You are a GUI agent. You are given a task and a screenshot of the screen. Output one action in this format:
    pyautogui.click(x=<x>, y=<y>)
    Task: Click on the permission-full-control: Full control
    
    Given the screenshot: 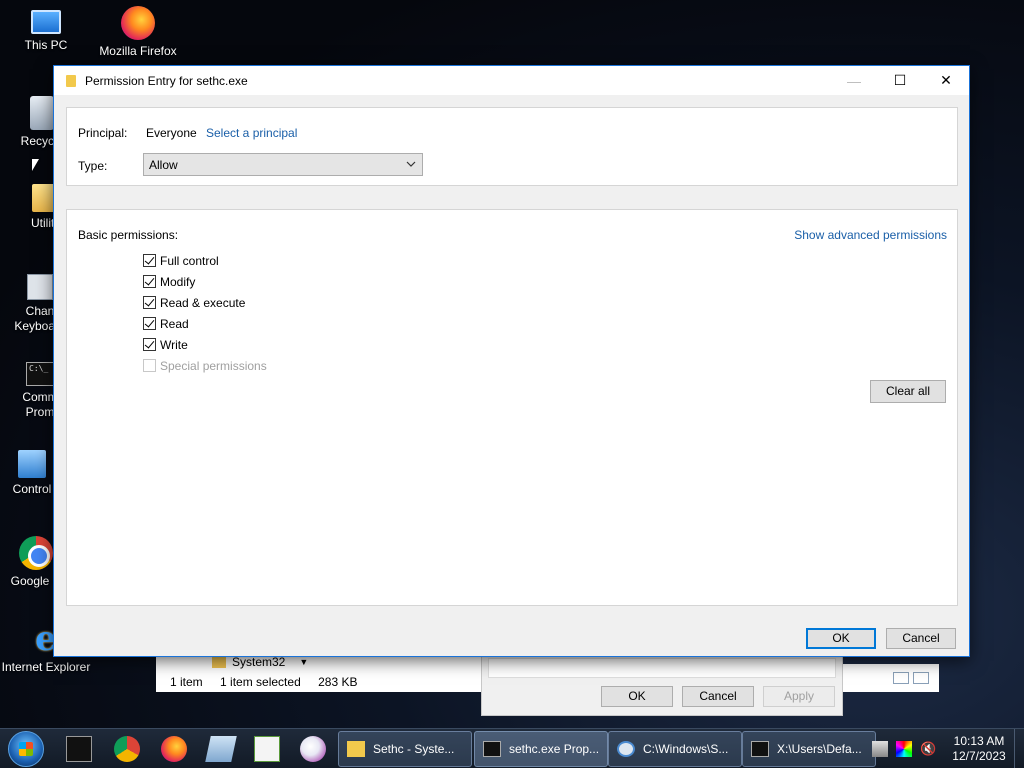 What is the action you would take?
    pyautogui.click(x=205, y=260)
    